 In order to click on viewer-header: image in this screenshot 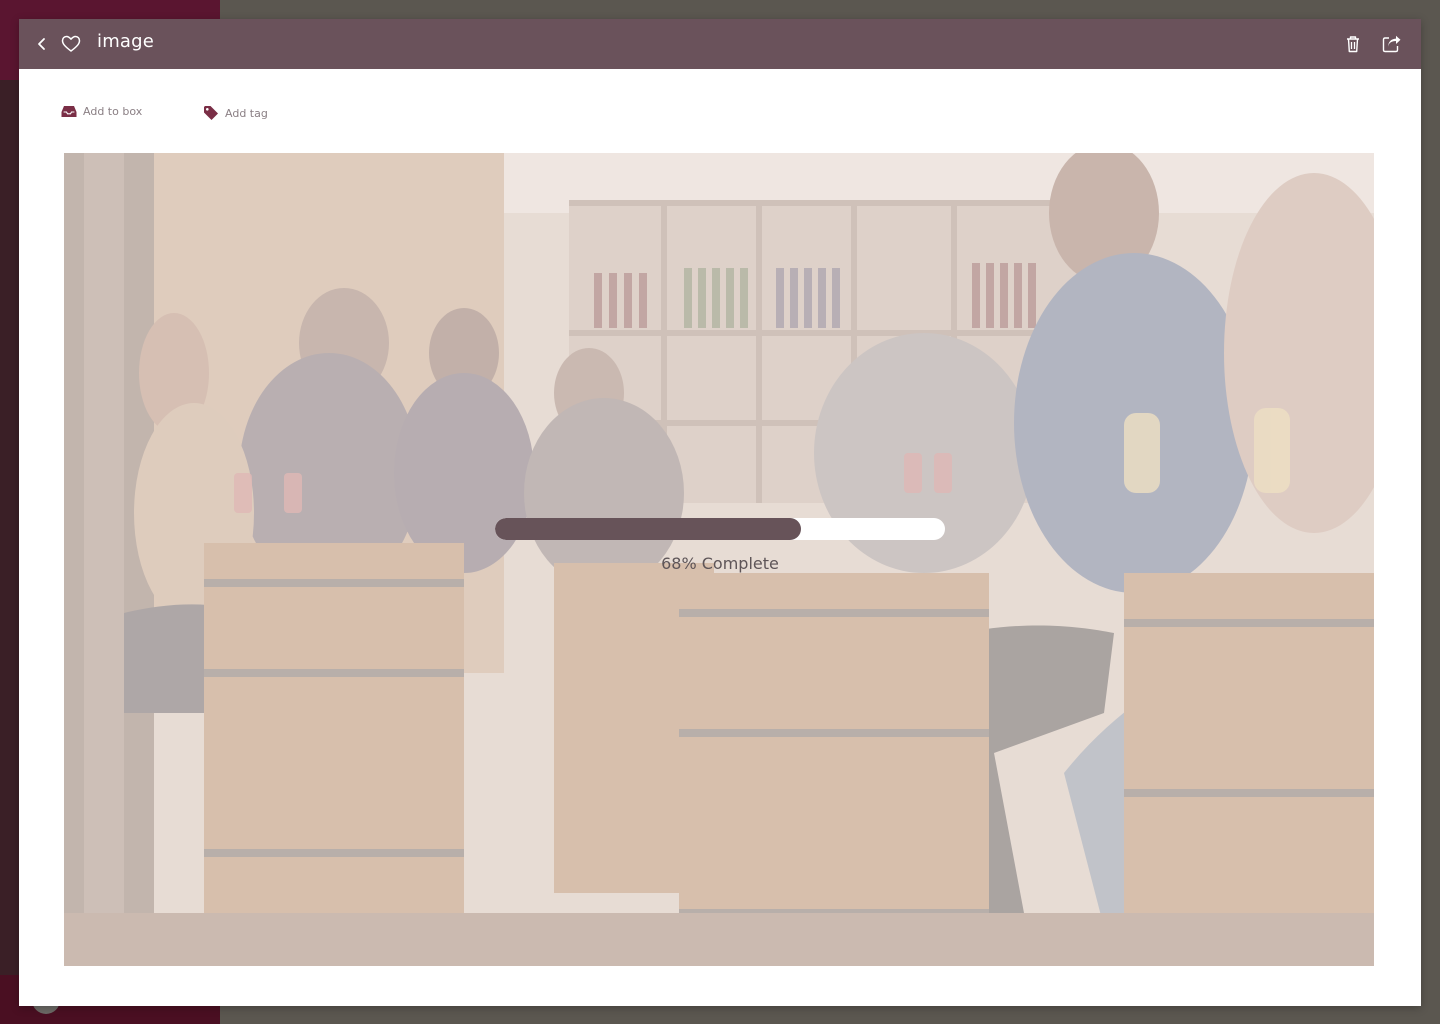, I will do `click(720, 44)`.